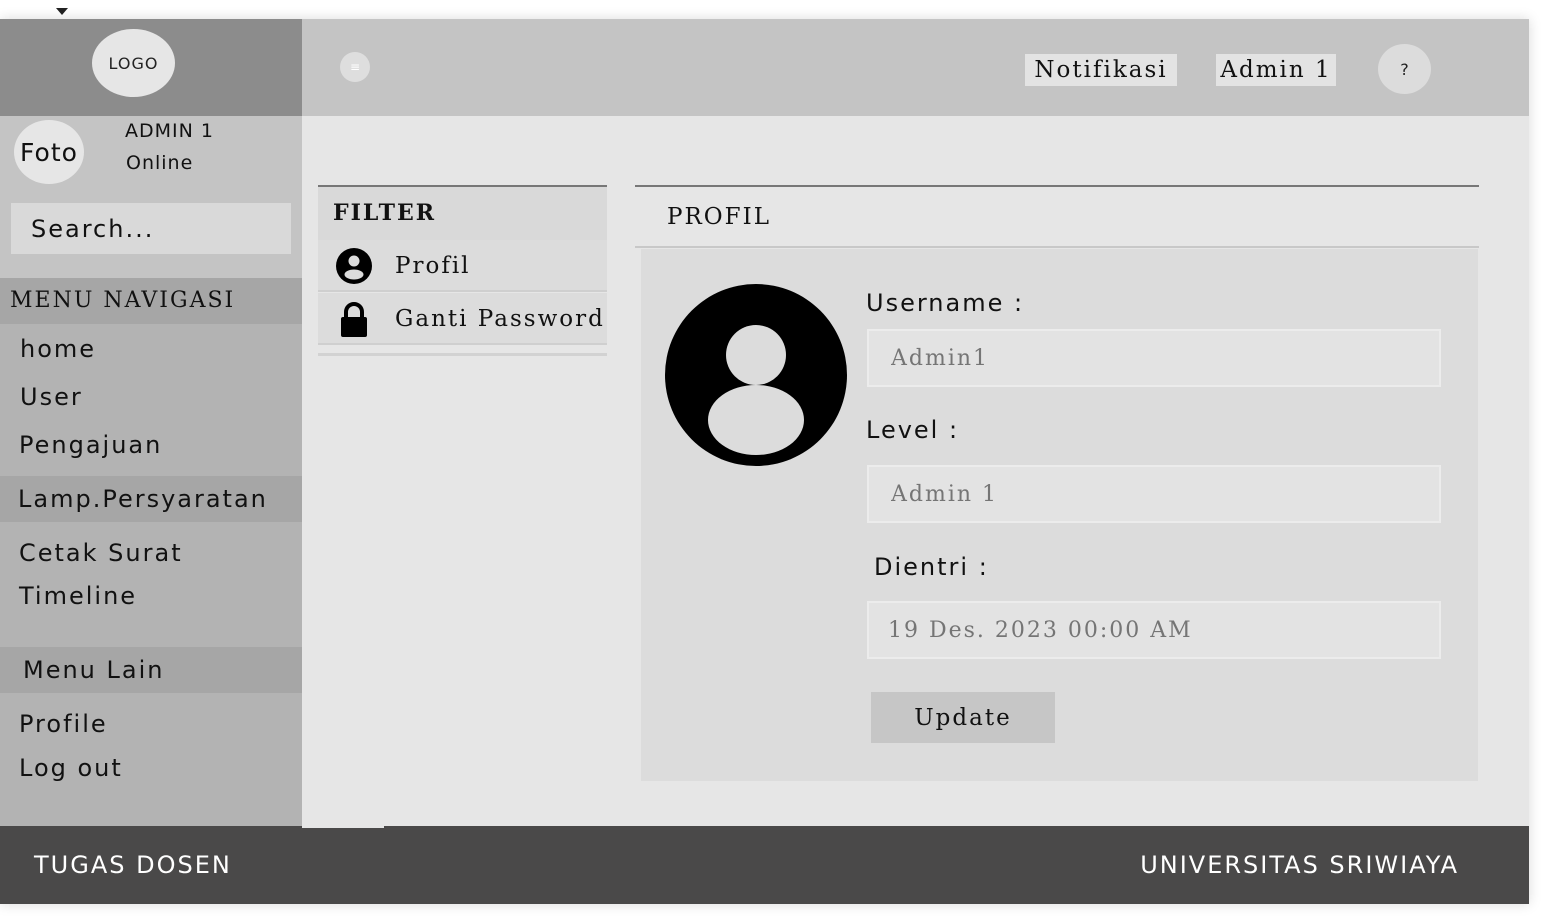 The height and width of the screenshot is (923, 1548). I want to click on hamburger-icon: ≡, so click(355, 67).